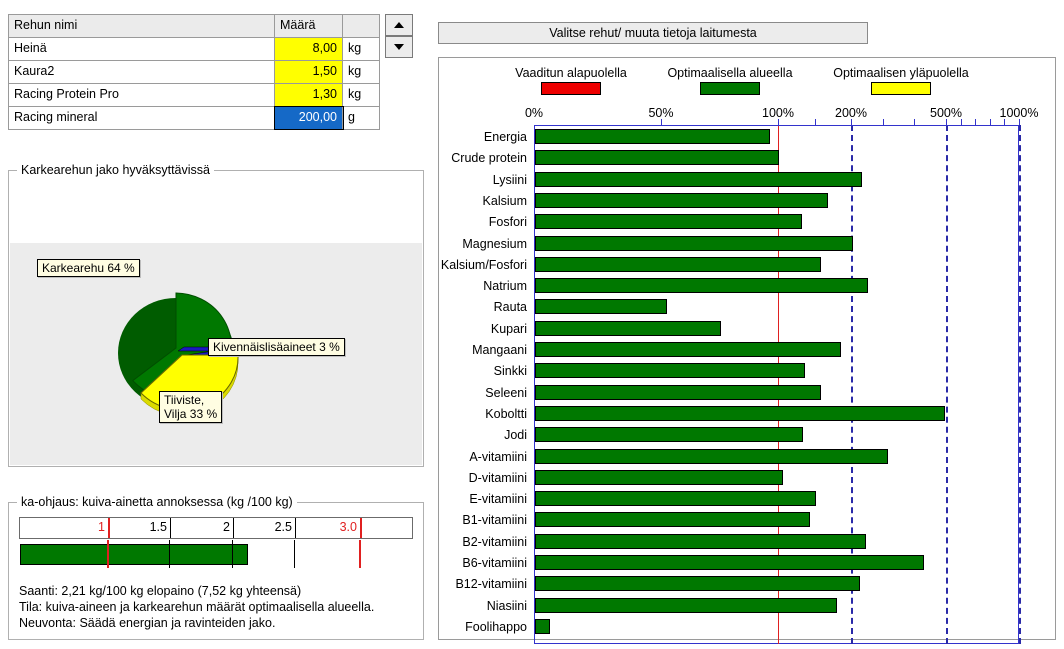 This screenshot has height=649, width=1064. I want to click on x-axis-tick-label: 200%, so click(851, 113).